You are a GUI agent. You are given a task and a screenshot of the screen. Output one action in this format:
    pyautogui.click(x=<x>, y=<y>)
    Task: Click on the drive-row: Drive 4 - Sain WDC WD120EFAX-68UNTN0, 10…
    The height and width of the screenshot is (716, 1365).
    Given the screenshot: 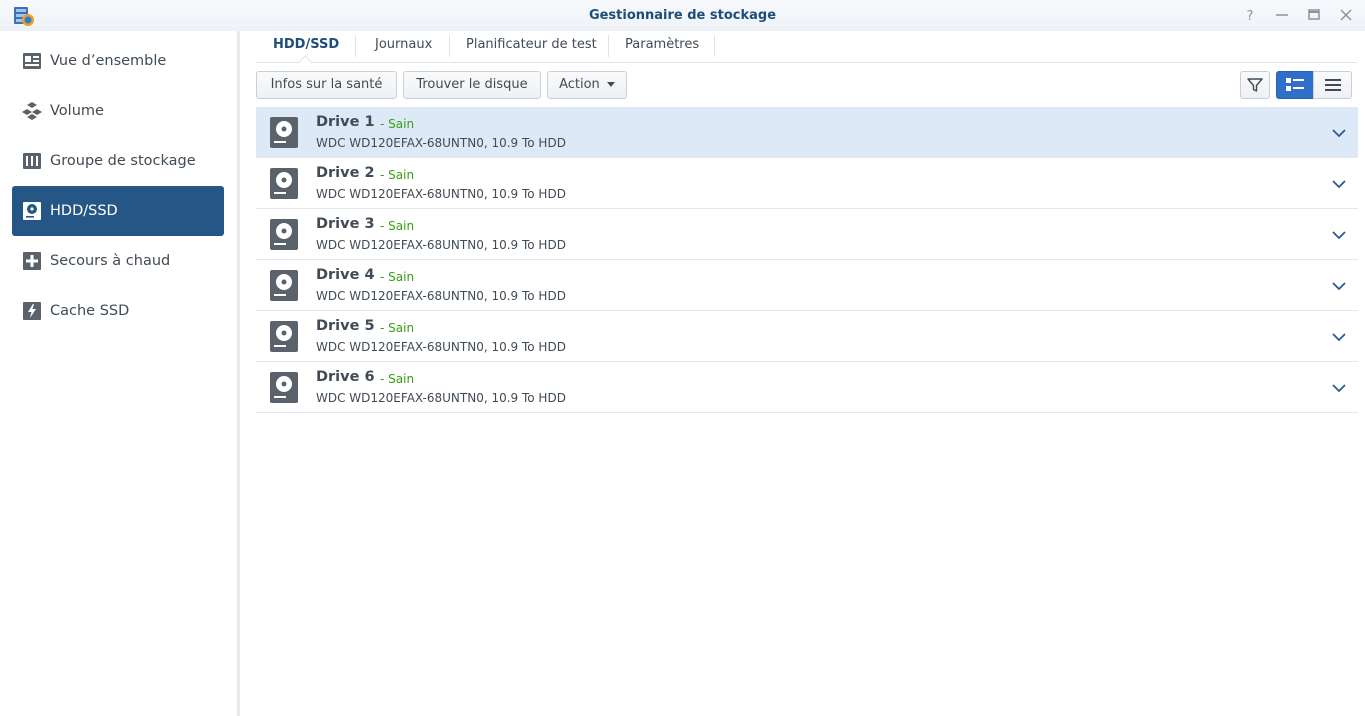 What is the action you would take?
    pyautogui.click(x=807, y=285)
    